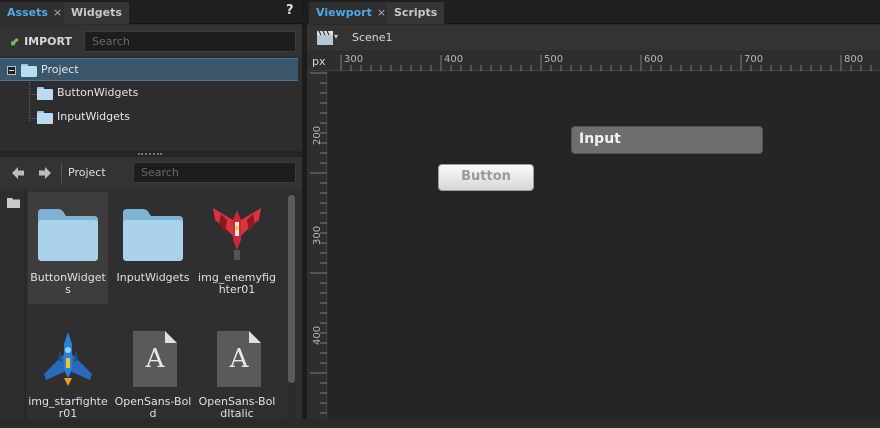  Describe the element at coordinates (237, 407) in the screenshot. I see `asset-item-label: OpenSans-BoldItalic` at that location.